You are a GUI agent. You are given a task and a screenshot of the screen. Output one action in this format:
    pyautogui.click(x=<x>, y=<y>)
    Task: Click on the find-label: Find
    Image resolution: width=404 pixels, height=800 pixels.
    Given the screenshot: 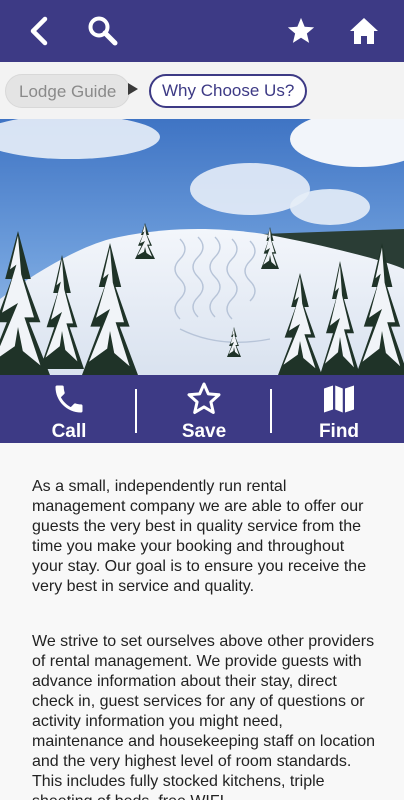 What is the action you would take?
    pyautogui.click(x=339, y=431)
    